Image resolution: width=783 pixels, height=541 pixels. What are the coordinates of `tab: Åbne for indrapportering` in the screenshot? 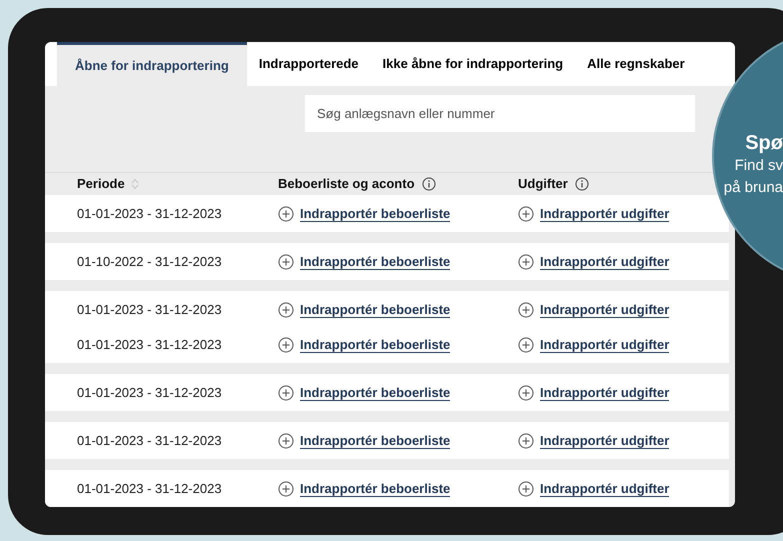 It's located at (152, 64).